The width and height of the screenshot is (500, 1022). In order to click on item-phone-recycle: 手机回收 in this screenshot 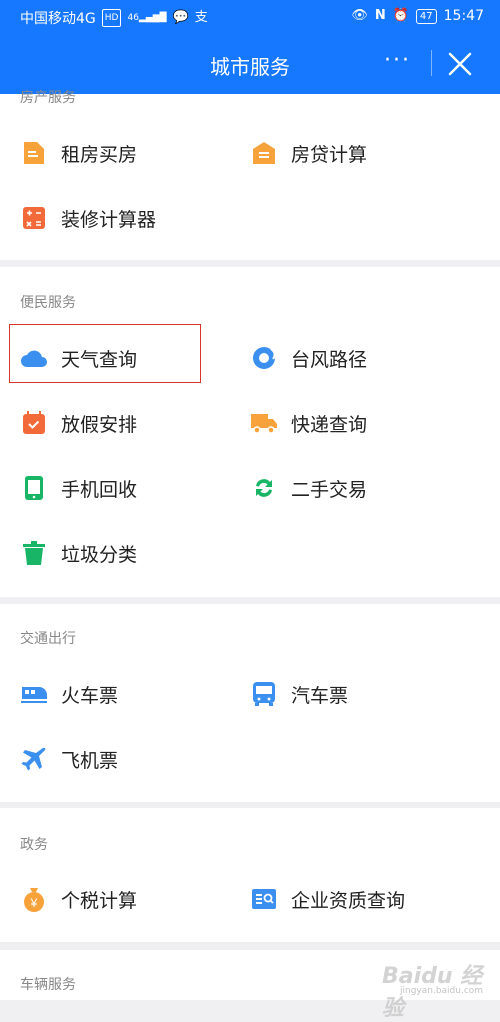, I will do `click(78, 488)`.